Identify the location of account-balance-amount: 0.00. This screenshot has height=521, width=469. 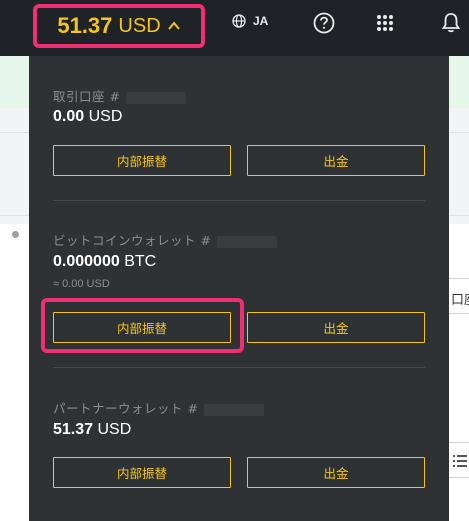
(69, 116).